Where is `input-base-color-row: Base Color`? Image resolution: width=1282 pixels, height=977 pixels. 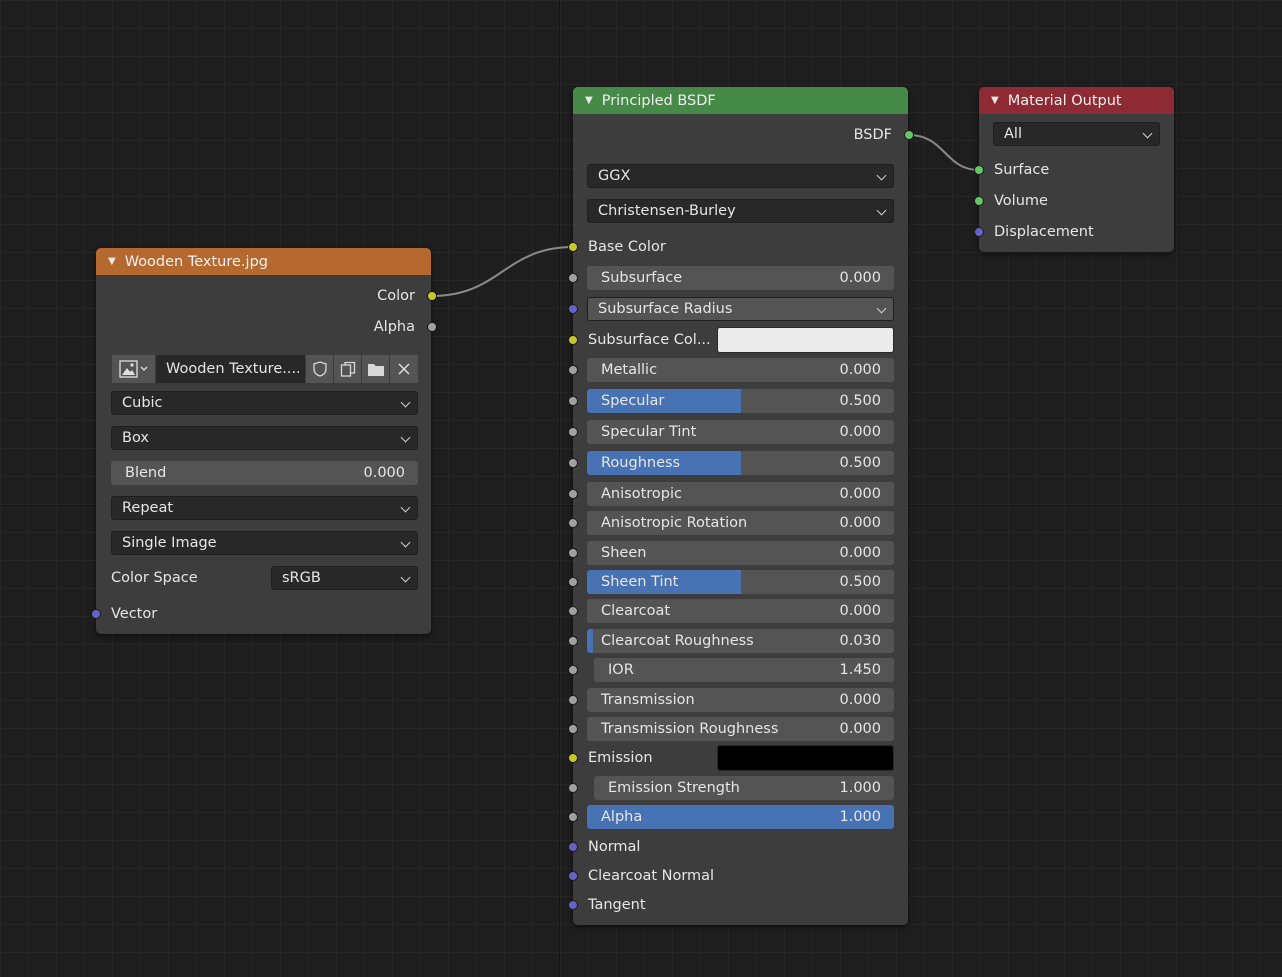
input-base-color-row: Base Color is located at coordinates (738, 247).